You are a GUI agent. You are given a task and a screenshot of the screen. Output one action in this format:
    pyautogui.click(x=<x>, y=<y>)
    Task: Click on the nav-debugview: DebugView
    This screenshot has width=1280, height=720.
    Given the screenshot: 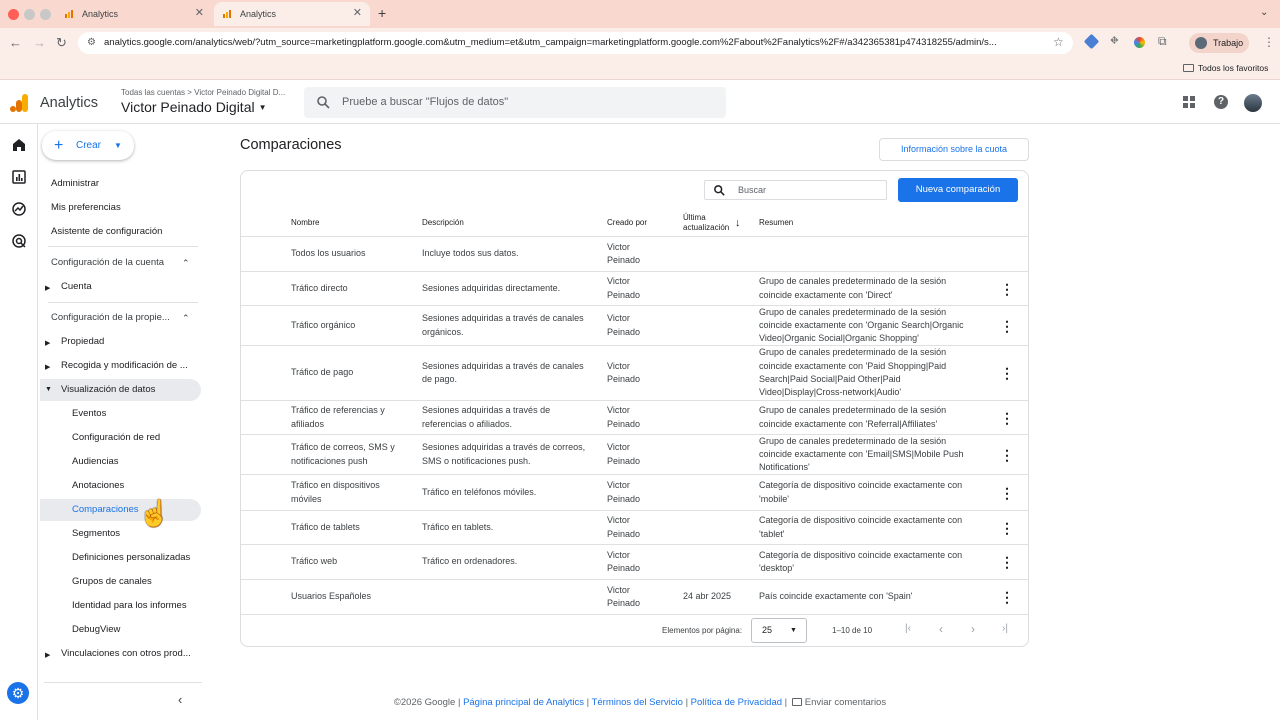 What is the action you would take?
    pyautogui.click(x=120, y=630)
    